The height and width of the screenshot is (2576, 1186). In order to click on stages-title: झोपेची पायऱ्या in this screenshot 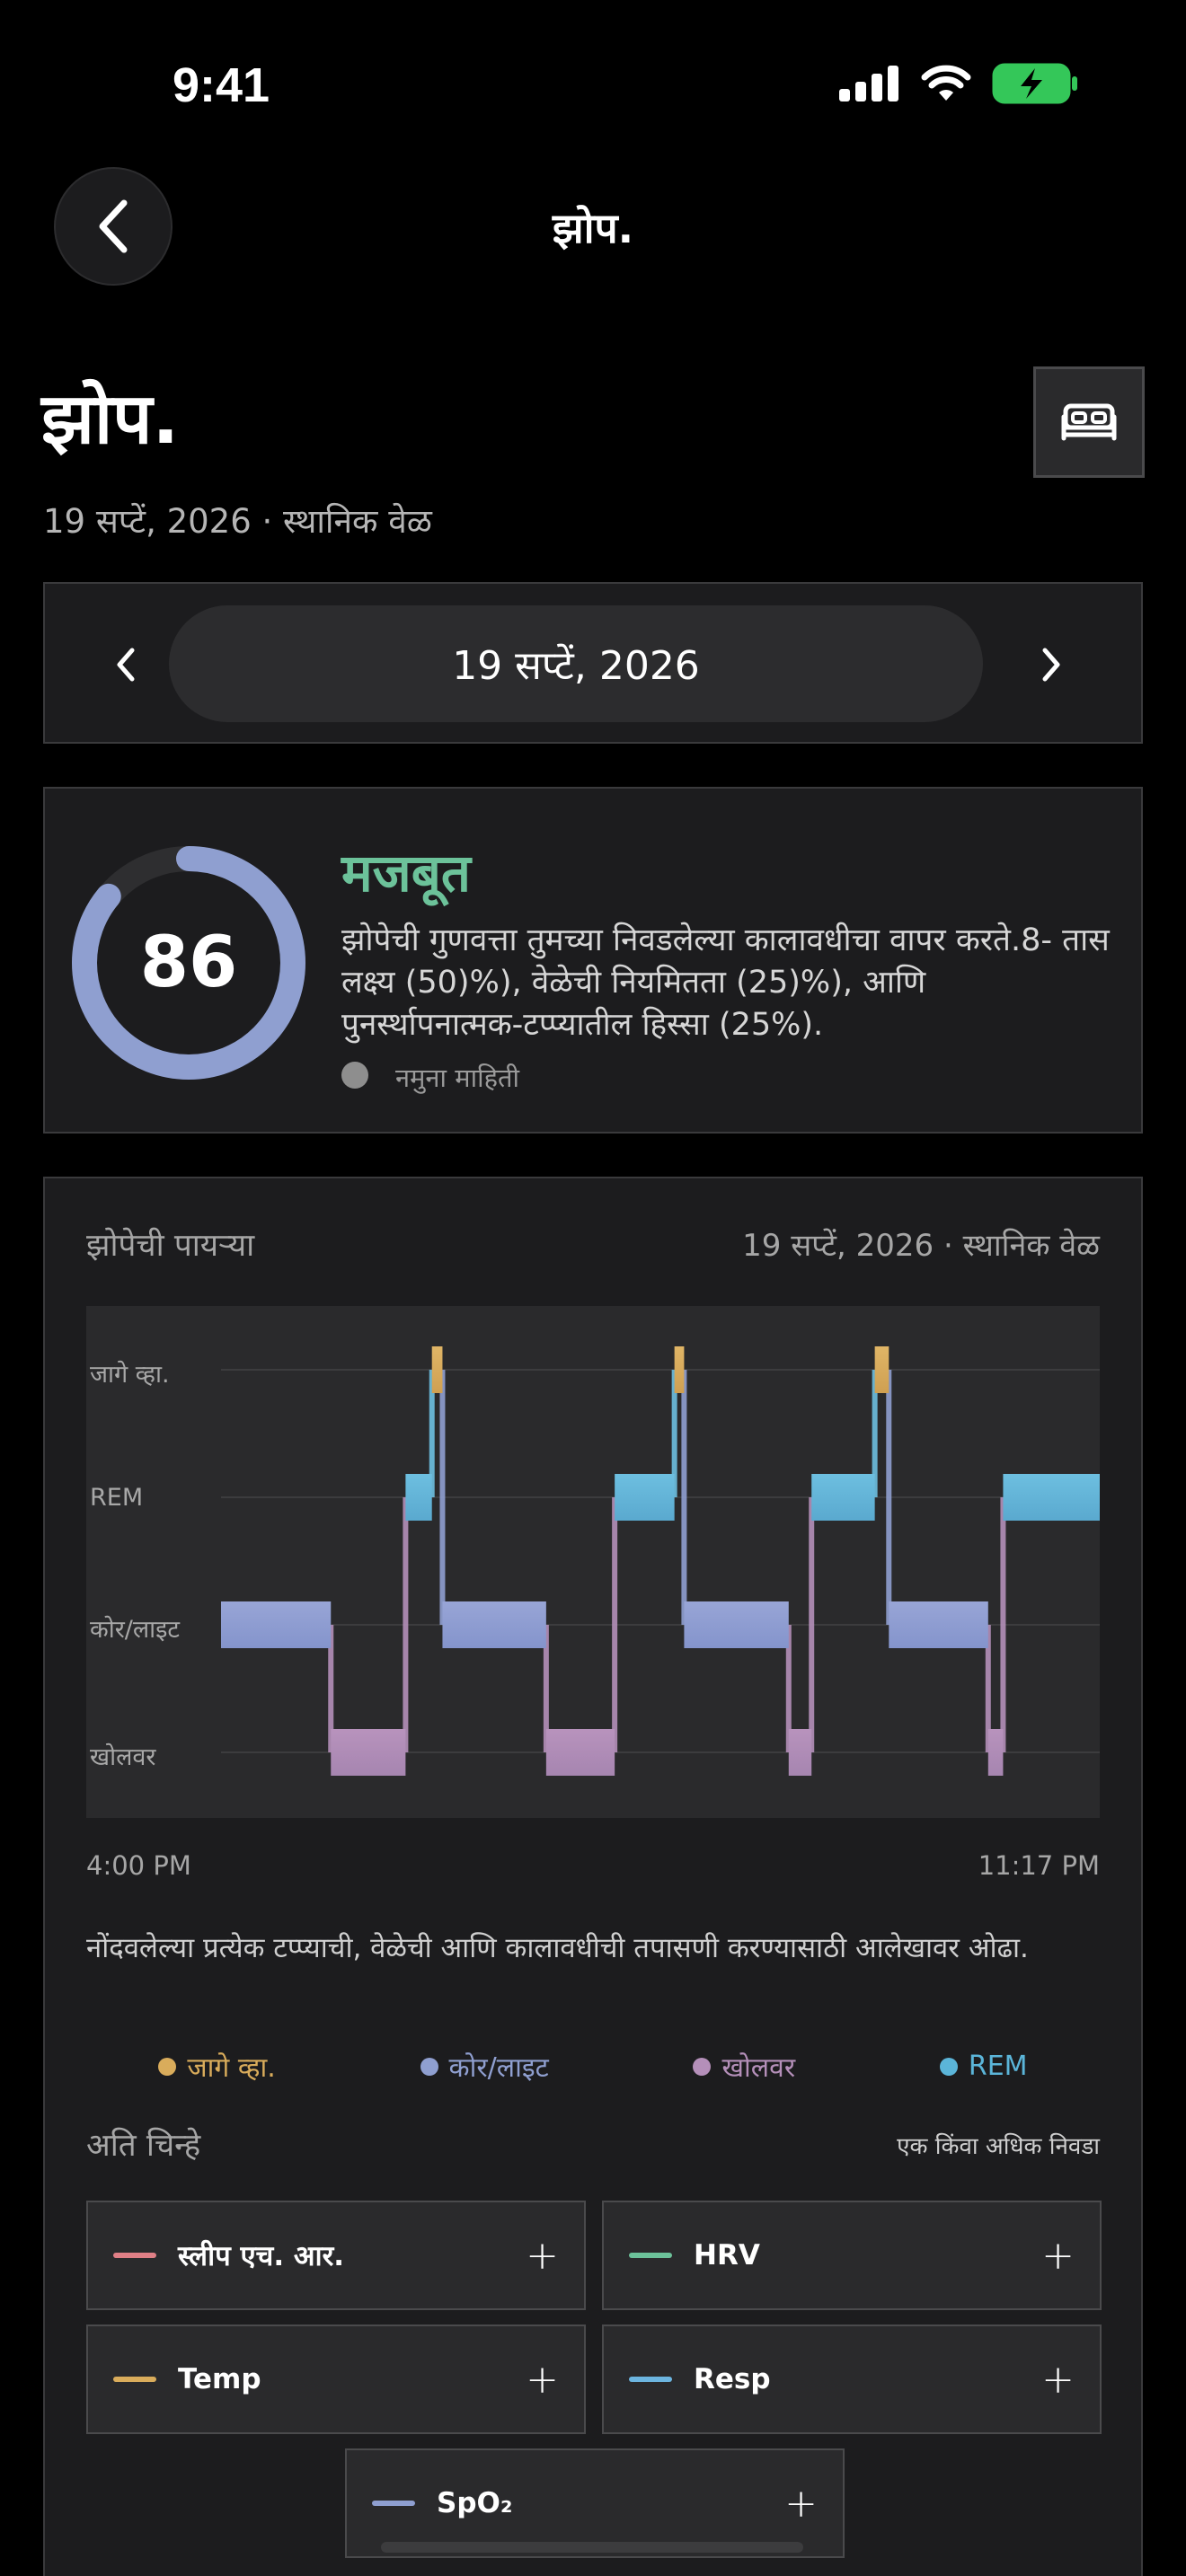, I will do `click(170, 1246)`.